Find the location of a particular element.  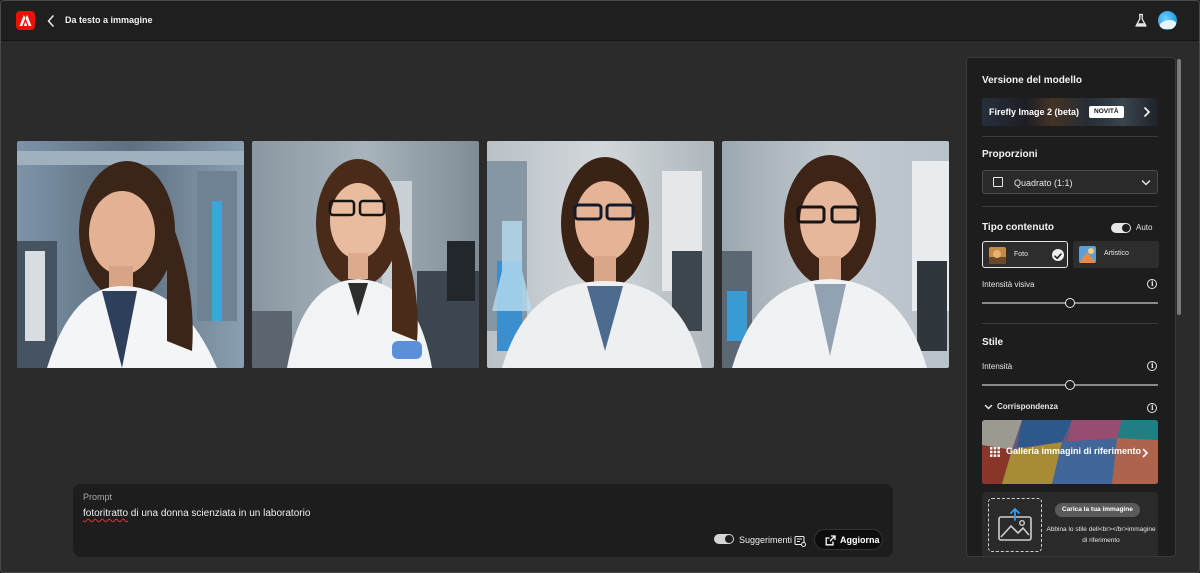

page-title: Da testo a immagine is located at coordinates (109, 20).